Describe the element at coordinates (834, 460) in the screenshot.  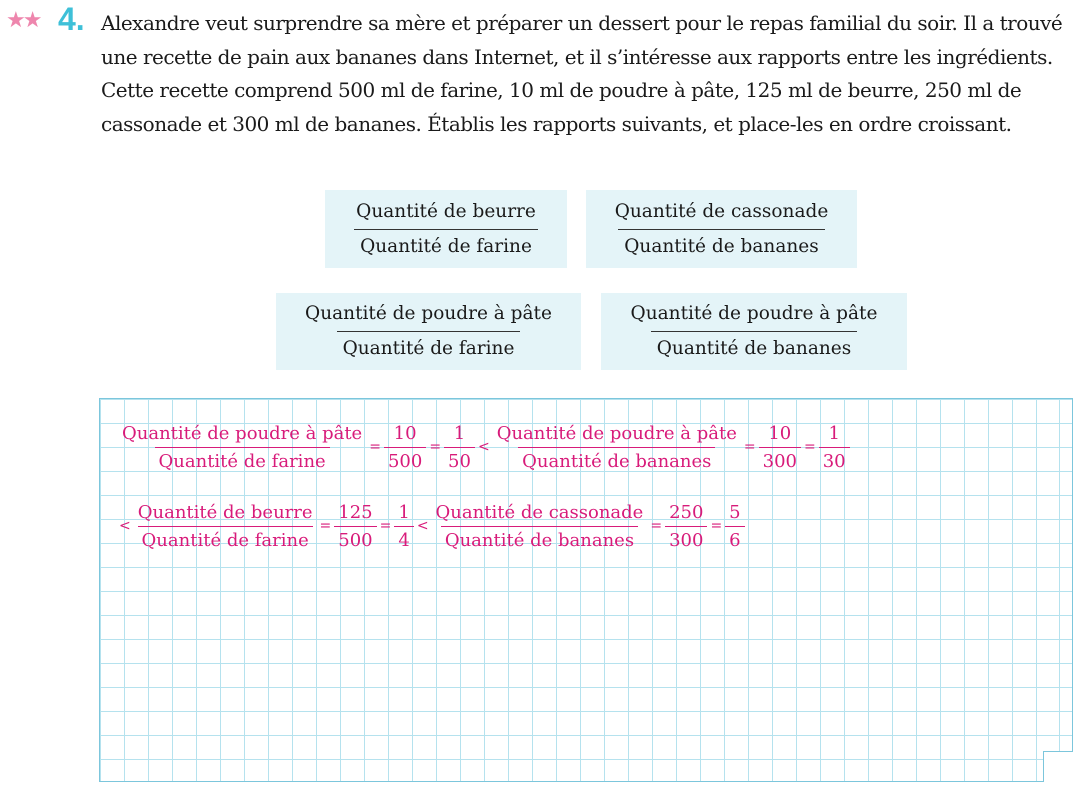
I see `answer-denominator: 30` at that location.